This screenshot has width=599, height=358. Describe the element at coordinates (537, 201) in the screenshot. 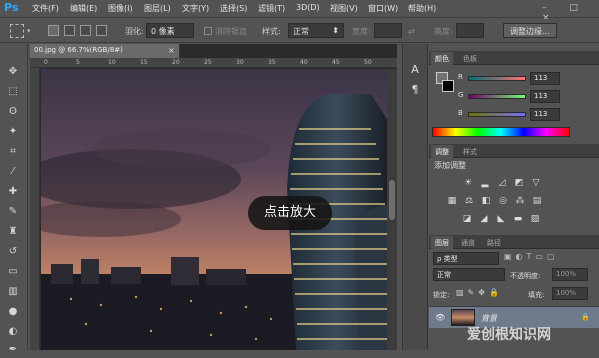

I see `color-lookup-icon: ▤` at that location.